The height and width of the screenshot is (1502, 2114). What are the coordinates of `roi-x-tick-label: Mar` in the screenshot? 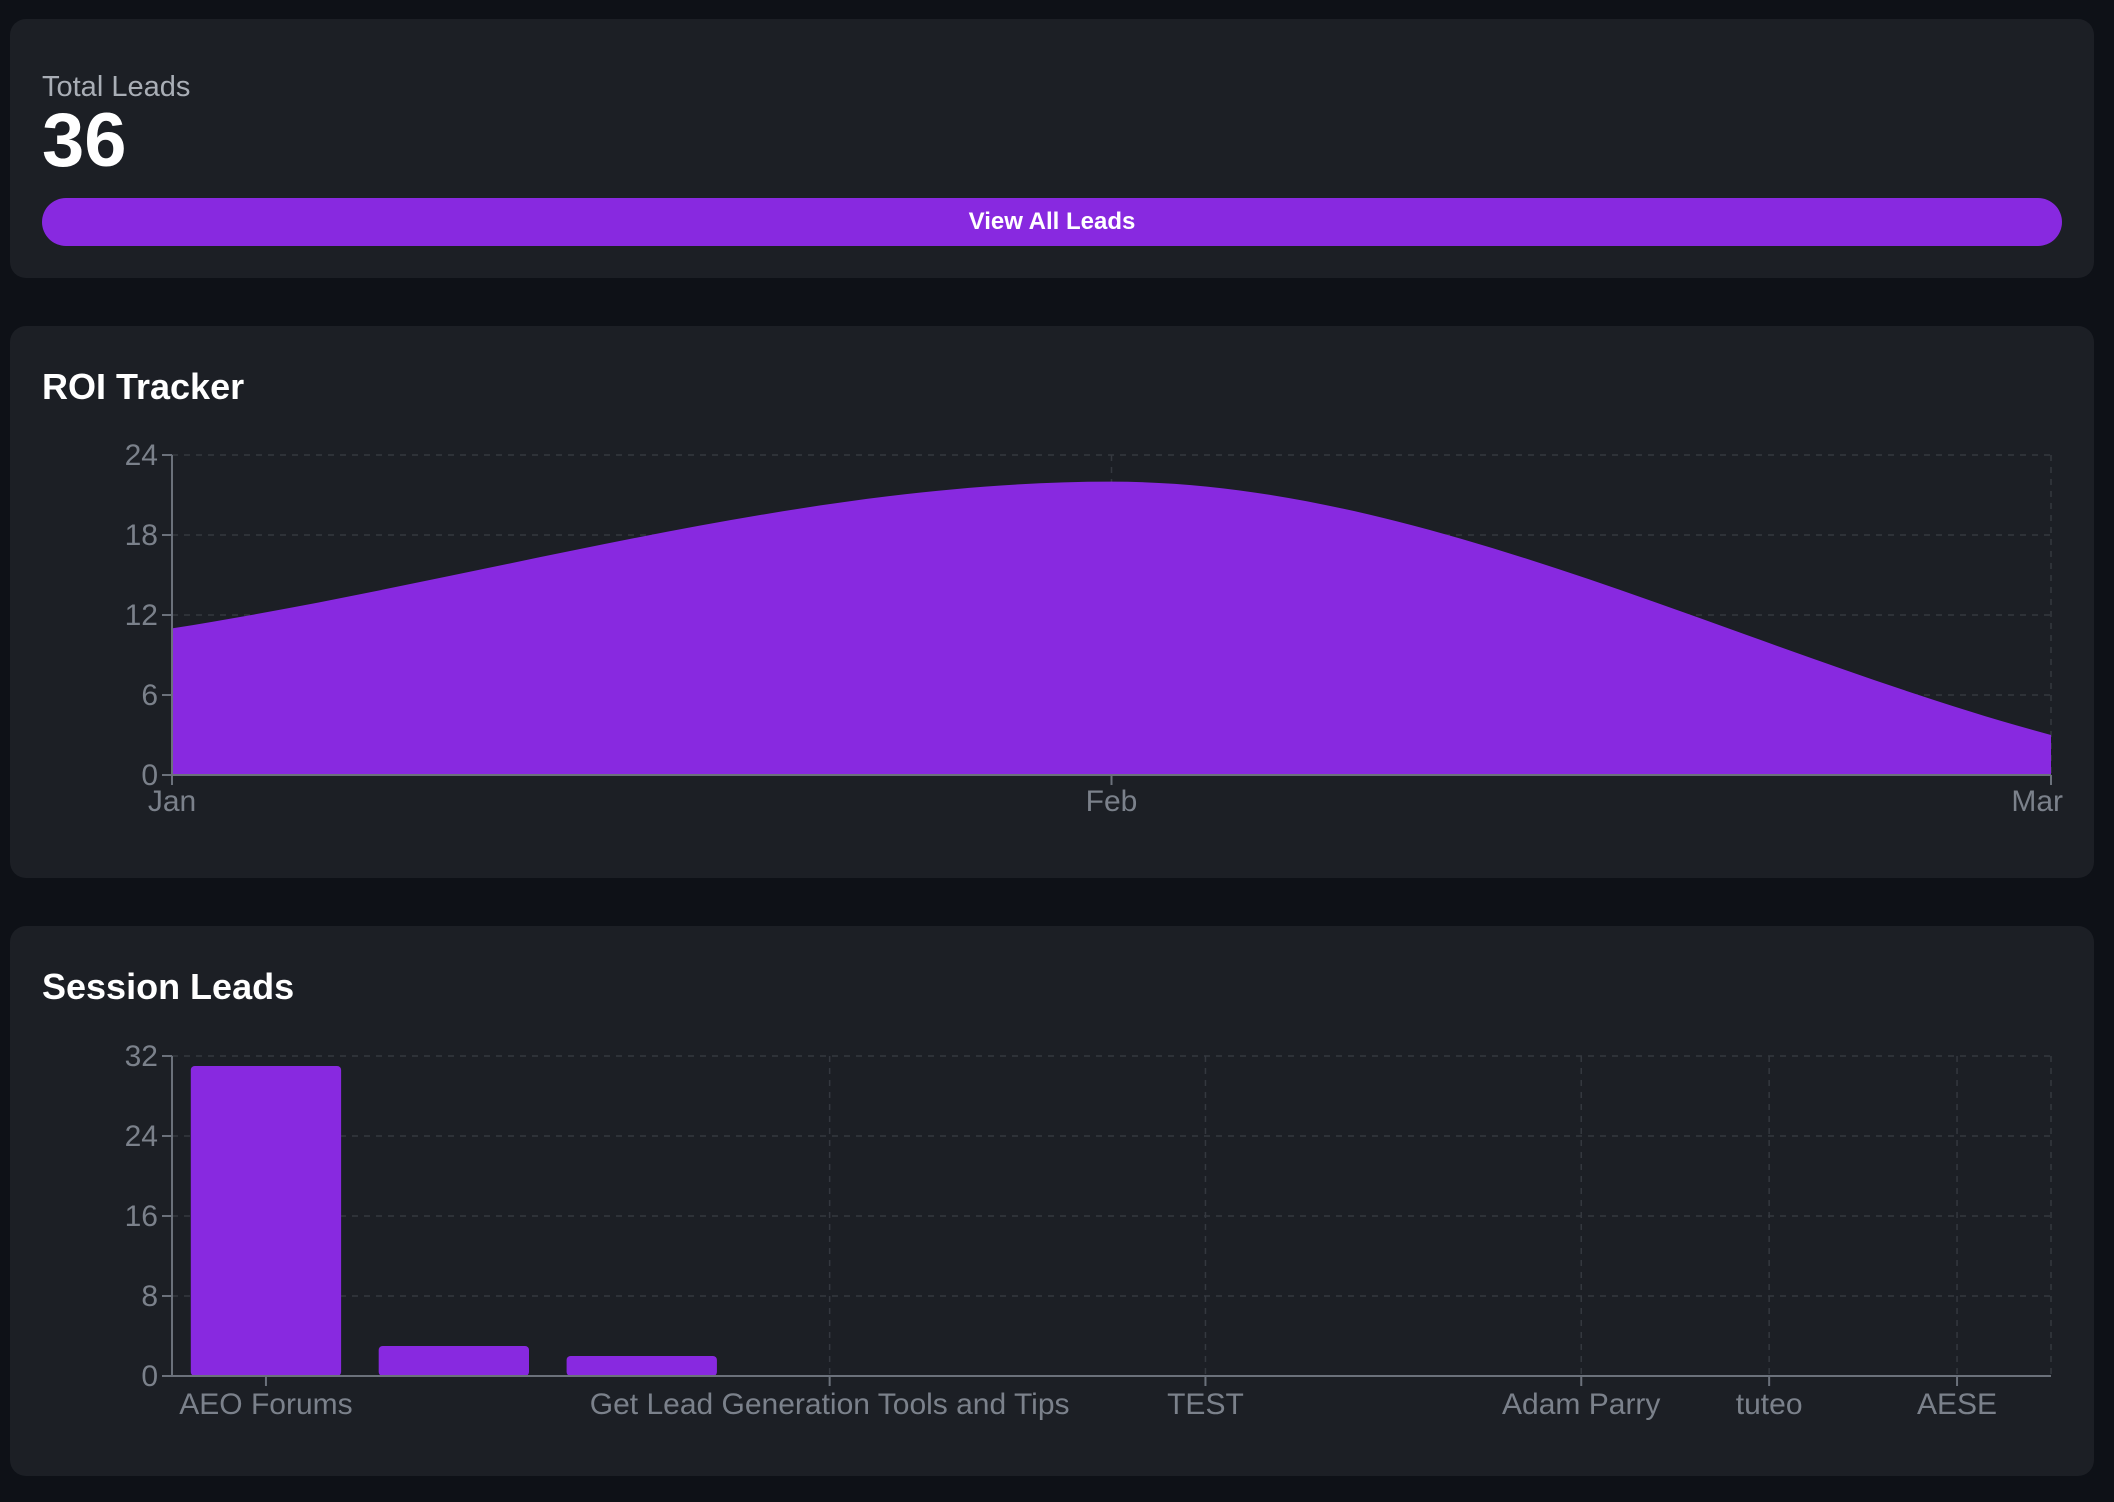 It's located at (2037, 801).